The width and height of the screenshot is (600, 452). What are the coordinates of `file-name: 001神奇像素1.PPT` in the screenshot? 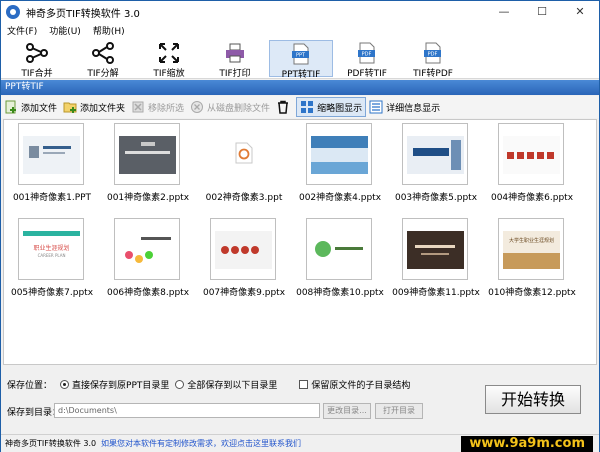 It's located at (52, 198).